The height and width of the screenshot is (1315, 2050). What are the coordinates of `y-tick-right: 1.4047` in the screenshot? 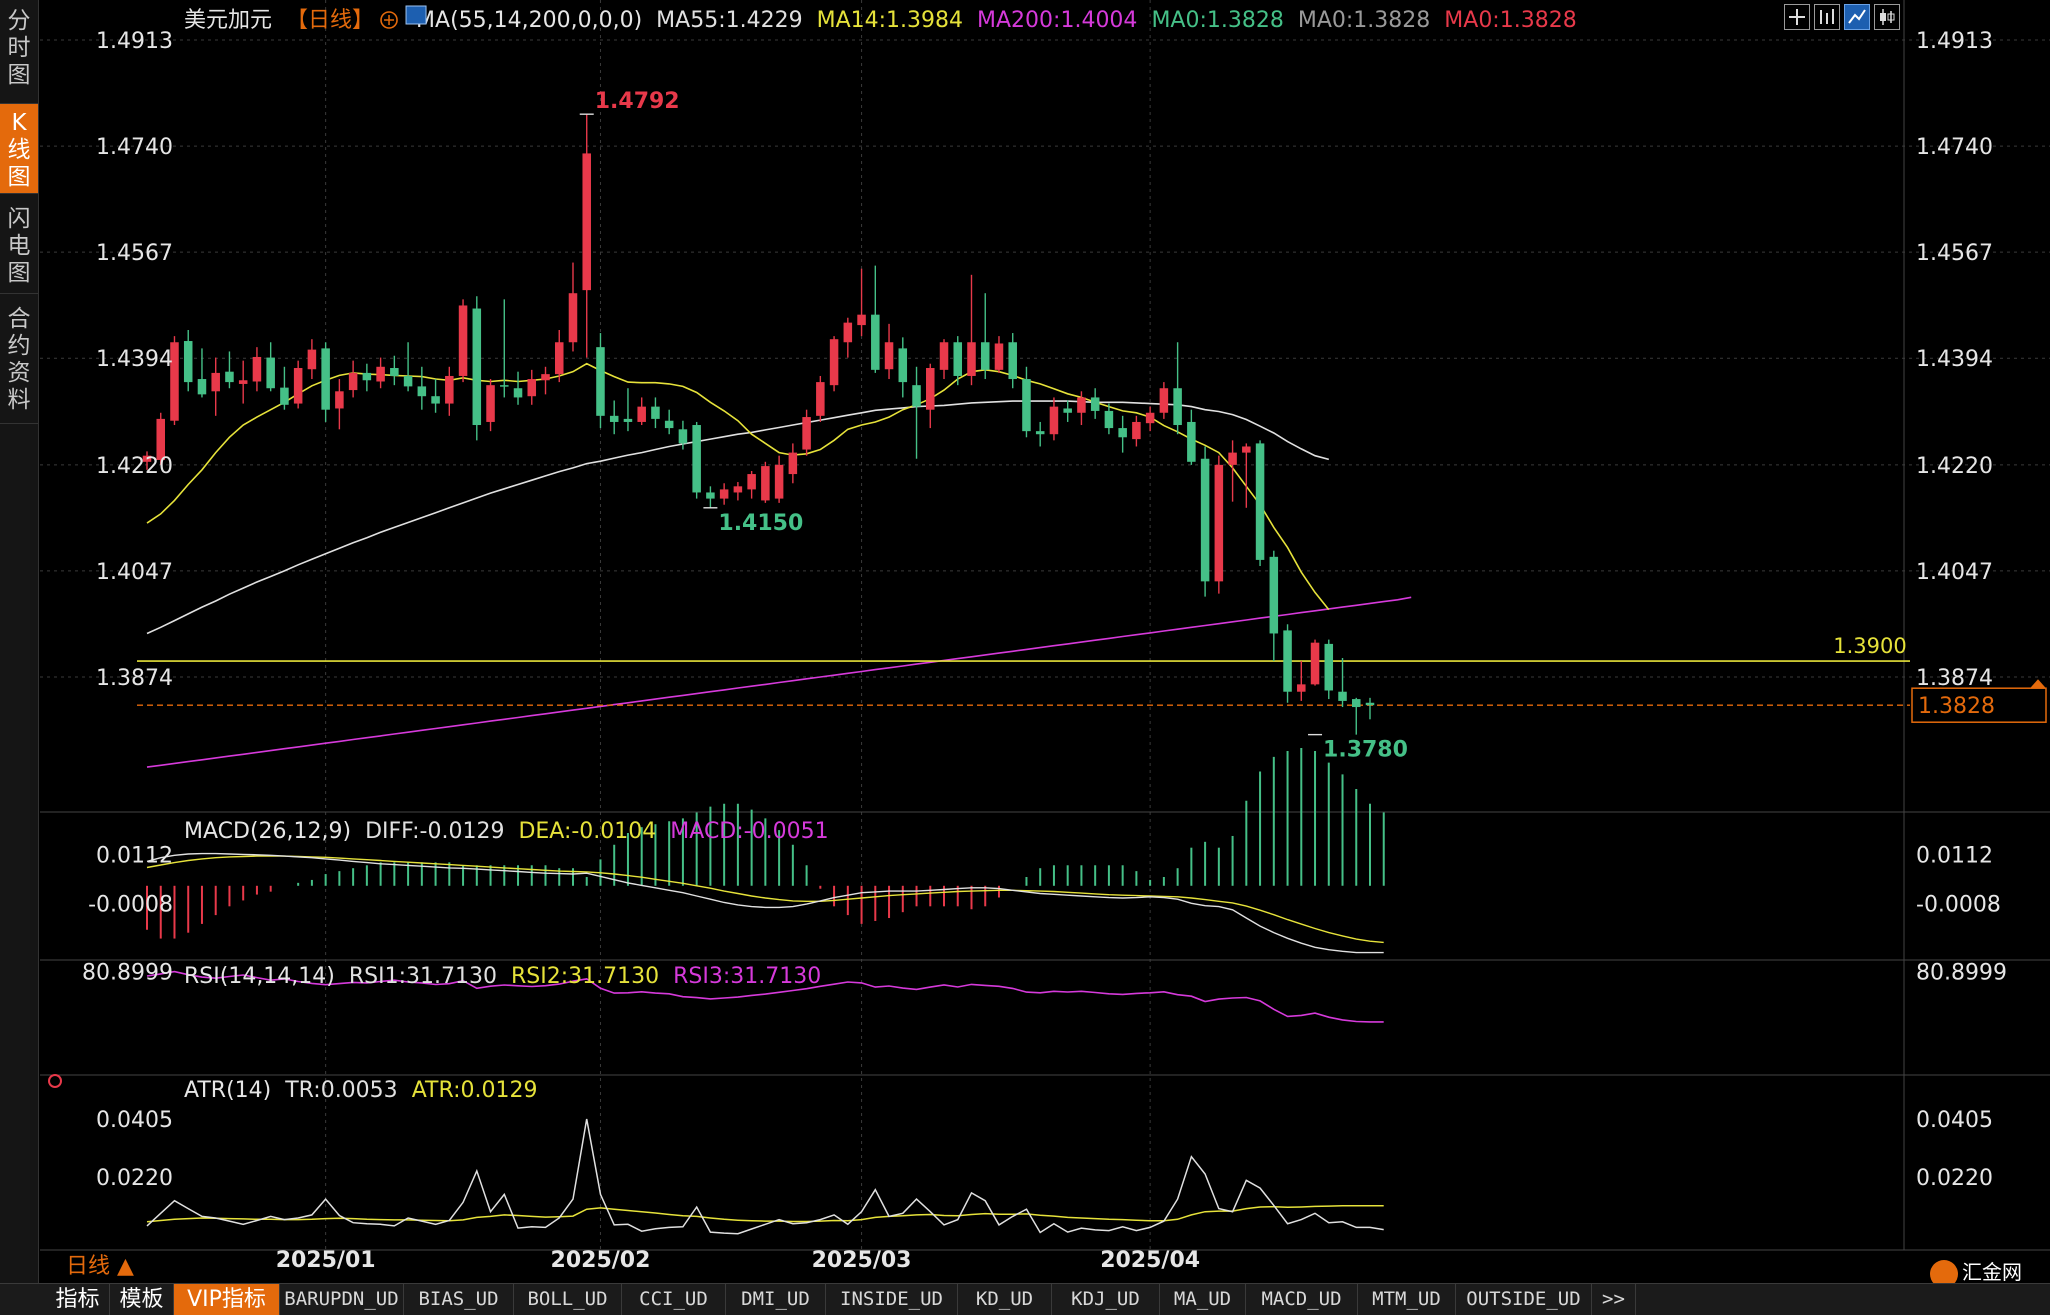 It's located at (1954, 572).